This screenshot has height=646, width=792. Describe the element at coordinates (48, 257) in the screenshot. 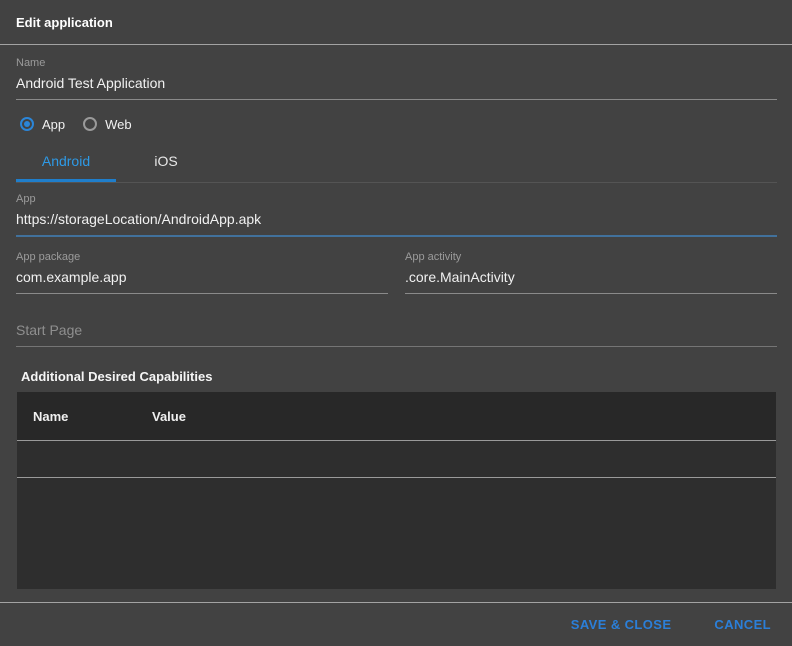

I see `app-package-label: App package` at that location.